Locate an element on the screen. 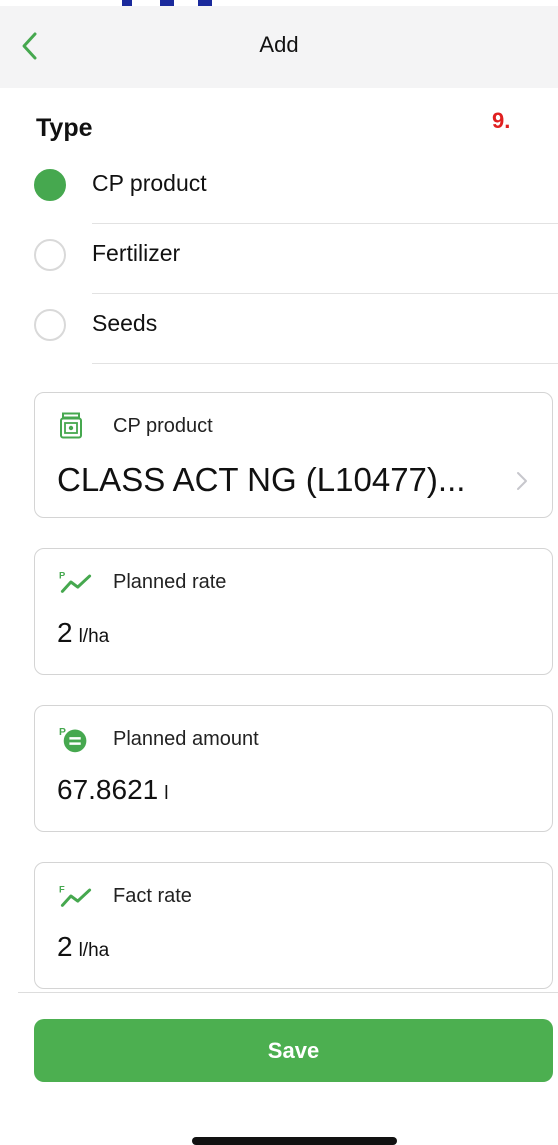 This screenshot has width=558, height=1145. radio-label: Fertilizer is located at coordinates (136, 253).